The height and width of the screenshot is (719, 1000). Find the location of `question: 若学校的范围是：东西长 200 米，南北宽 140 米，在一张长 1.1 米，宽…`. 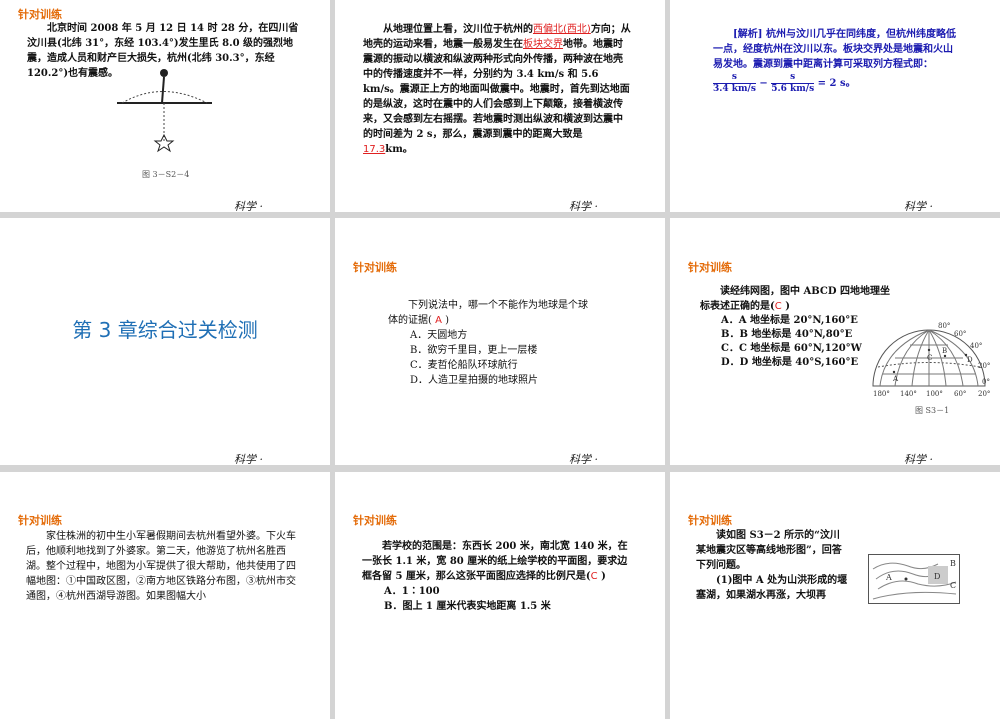

question: 若学校的范围是：东西长 200 米，南北宽 140 米，在一张长 1.1 米，宽… is located at coordinates (498, 576).